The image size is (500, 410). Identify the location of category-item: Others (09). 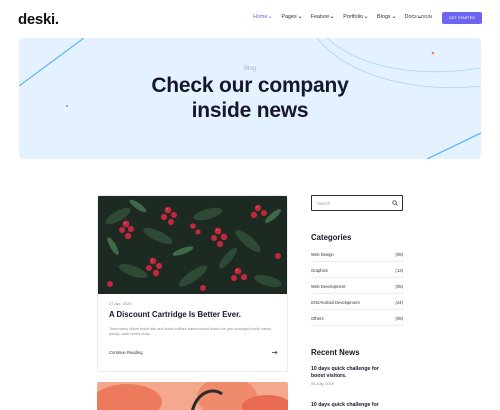
(357, 318).